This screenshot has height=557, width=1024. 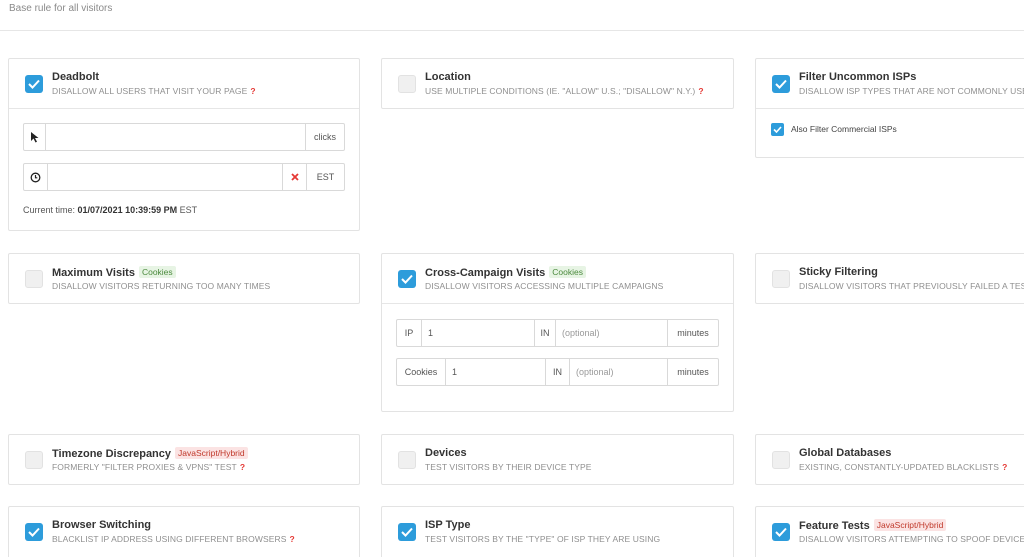 What do you see at coordinates (154, 91) in the screenshot?
I see `deadbolt-desc: DISALLOW ALL USERS THAT VISIT YOUR PAGE?` at bounding box center [154, 91].